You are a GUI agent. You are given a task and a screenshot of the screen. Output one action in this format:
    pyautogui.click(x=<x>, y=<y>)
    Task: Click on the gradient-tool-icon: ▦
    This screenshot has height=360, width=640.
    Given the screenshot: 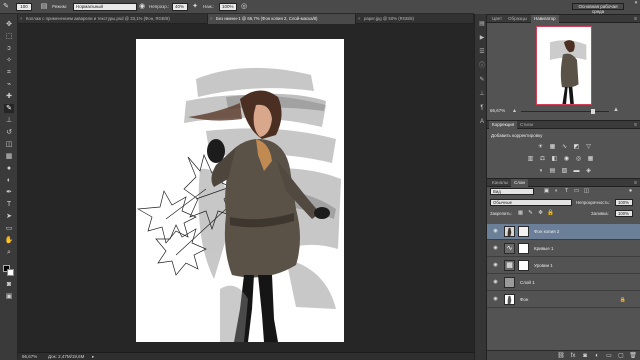 What is the action you would take?
    pyautogui.click(x=9, y=156)
    